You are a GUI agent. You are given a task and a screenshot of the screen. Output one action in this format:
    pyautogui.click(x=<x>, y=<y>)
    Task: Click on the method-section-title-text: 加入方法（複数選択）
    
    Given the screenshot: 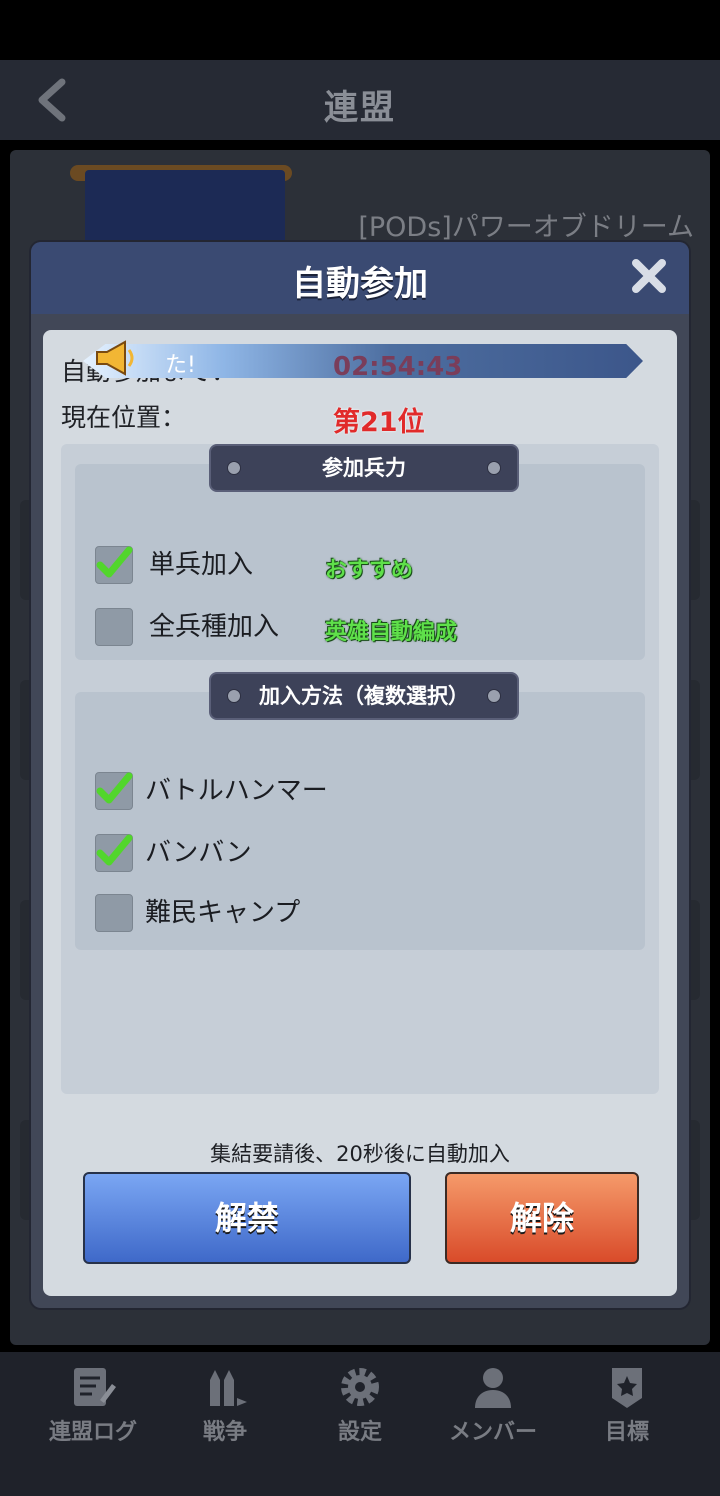 What is the action you would take?
    pyautogui.click(x=364, y=696)
    